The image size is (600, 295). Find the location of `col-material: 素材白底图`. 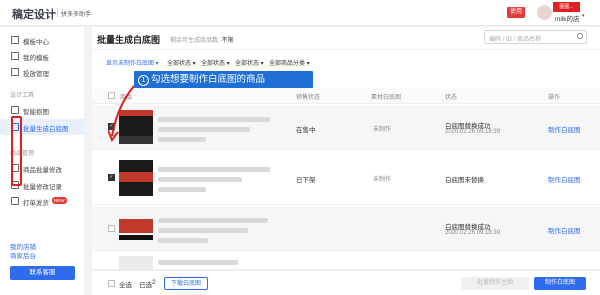

col-material: 素材白底图 is located at coordinates (386, 98).